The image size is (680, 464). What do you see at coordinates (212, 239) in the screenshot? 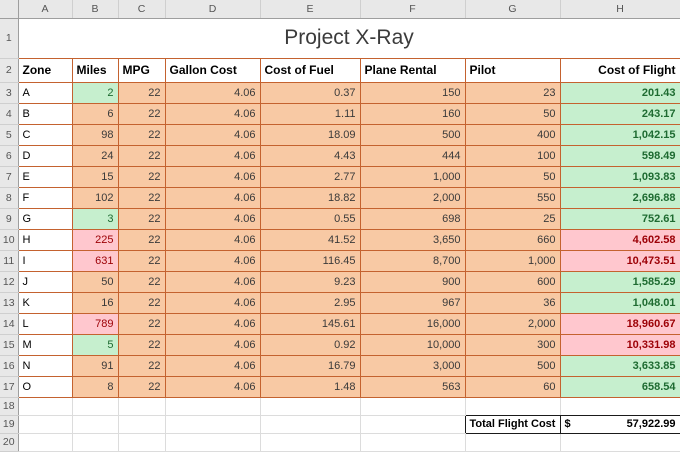
I see `cell-D10: 4.06` at bounding box center [212, 239].